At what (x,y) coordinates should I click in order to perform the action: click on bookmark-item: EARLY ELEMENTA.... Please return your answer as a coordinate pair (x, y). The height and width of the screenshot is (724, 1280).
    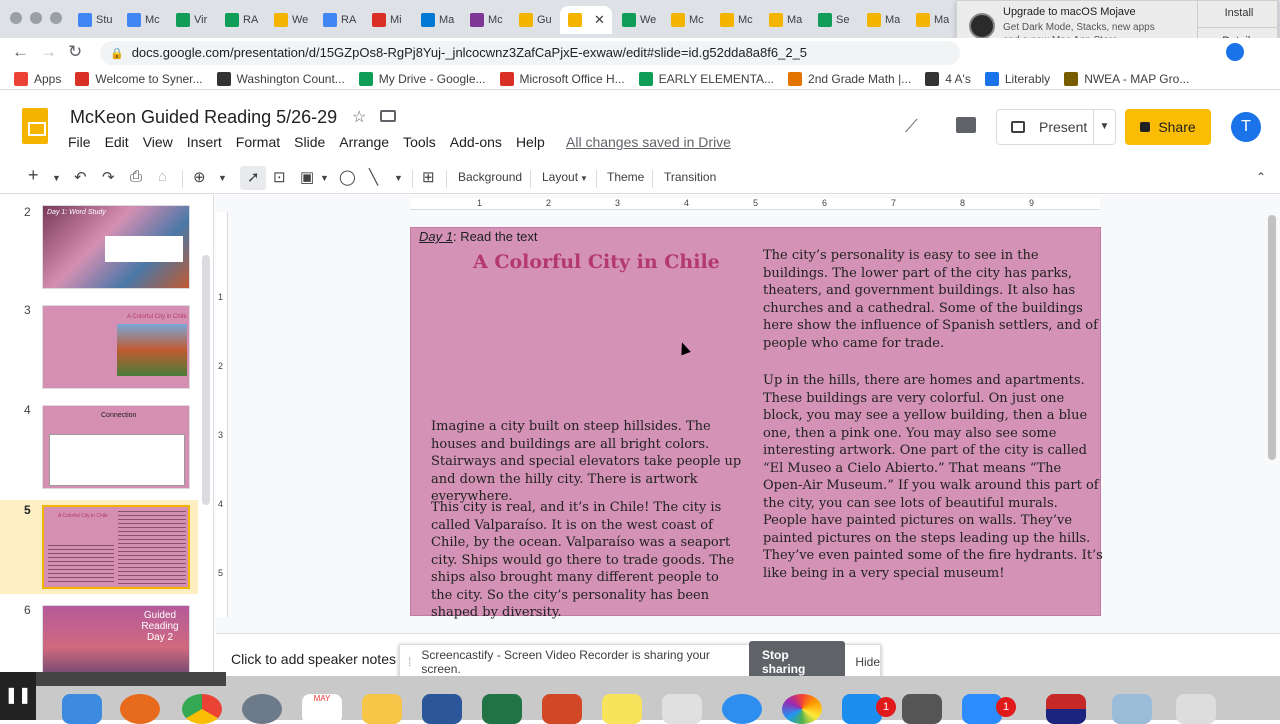
    Looking at the image, I should click on (706, 78).